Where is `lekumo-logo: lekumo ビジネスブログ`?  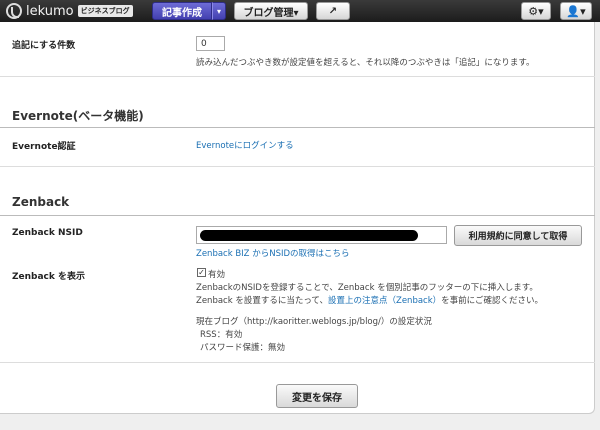
lekumo-logo: lekumo ビジネスブログ is located at coordinates (69, 11).